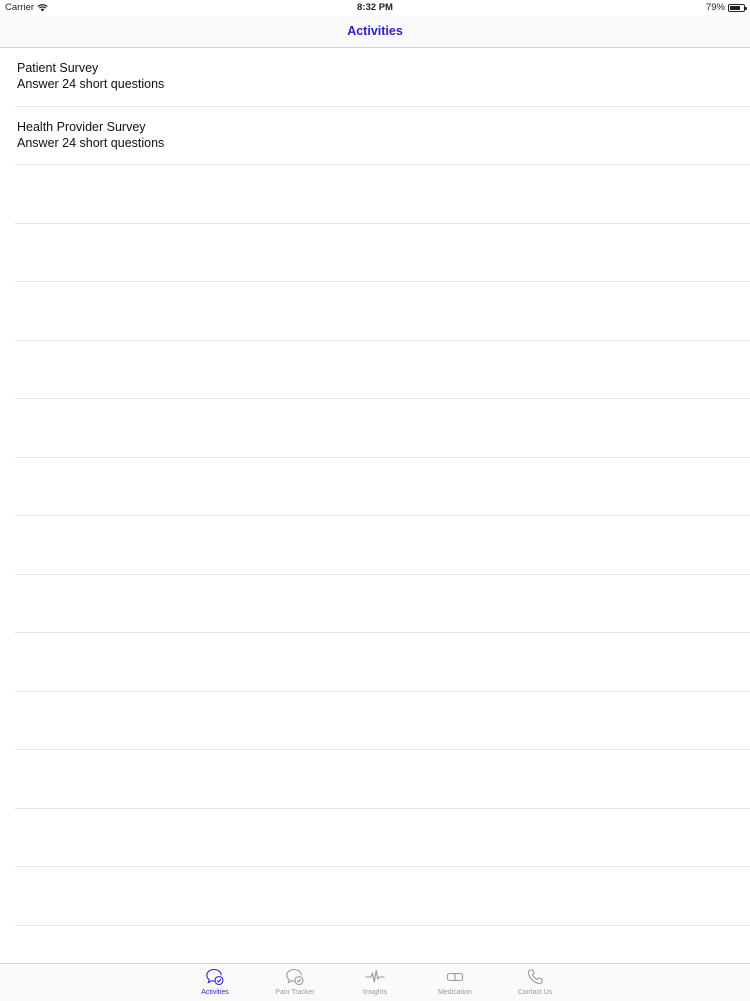  I want to click on battery-percent: 79%, so click(715, 7).